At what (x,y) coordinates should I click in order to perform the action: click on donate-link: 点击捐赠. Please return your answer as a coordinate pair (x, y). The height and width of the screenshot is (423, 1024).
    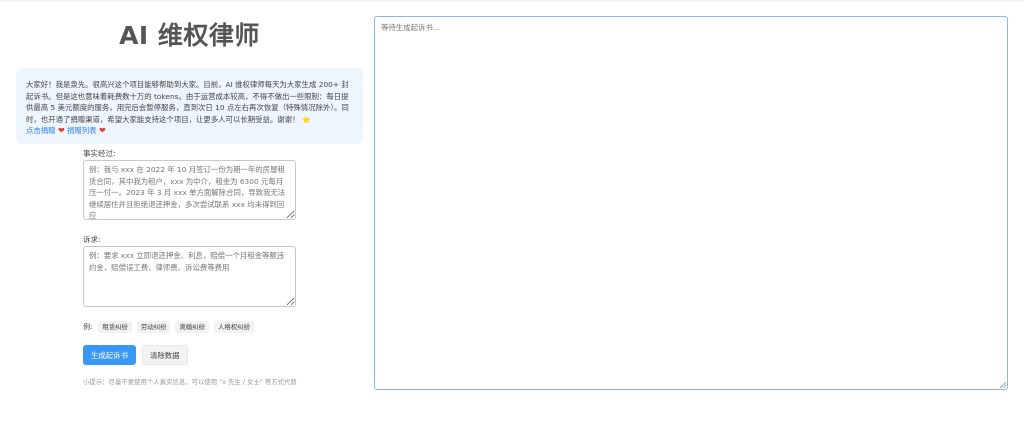
    Looking at the image, I should click on (41, 130).